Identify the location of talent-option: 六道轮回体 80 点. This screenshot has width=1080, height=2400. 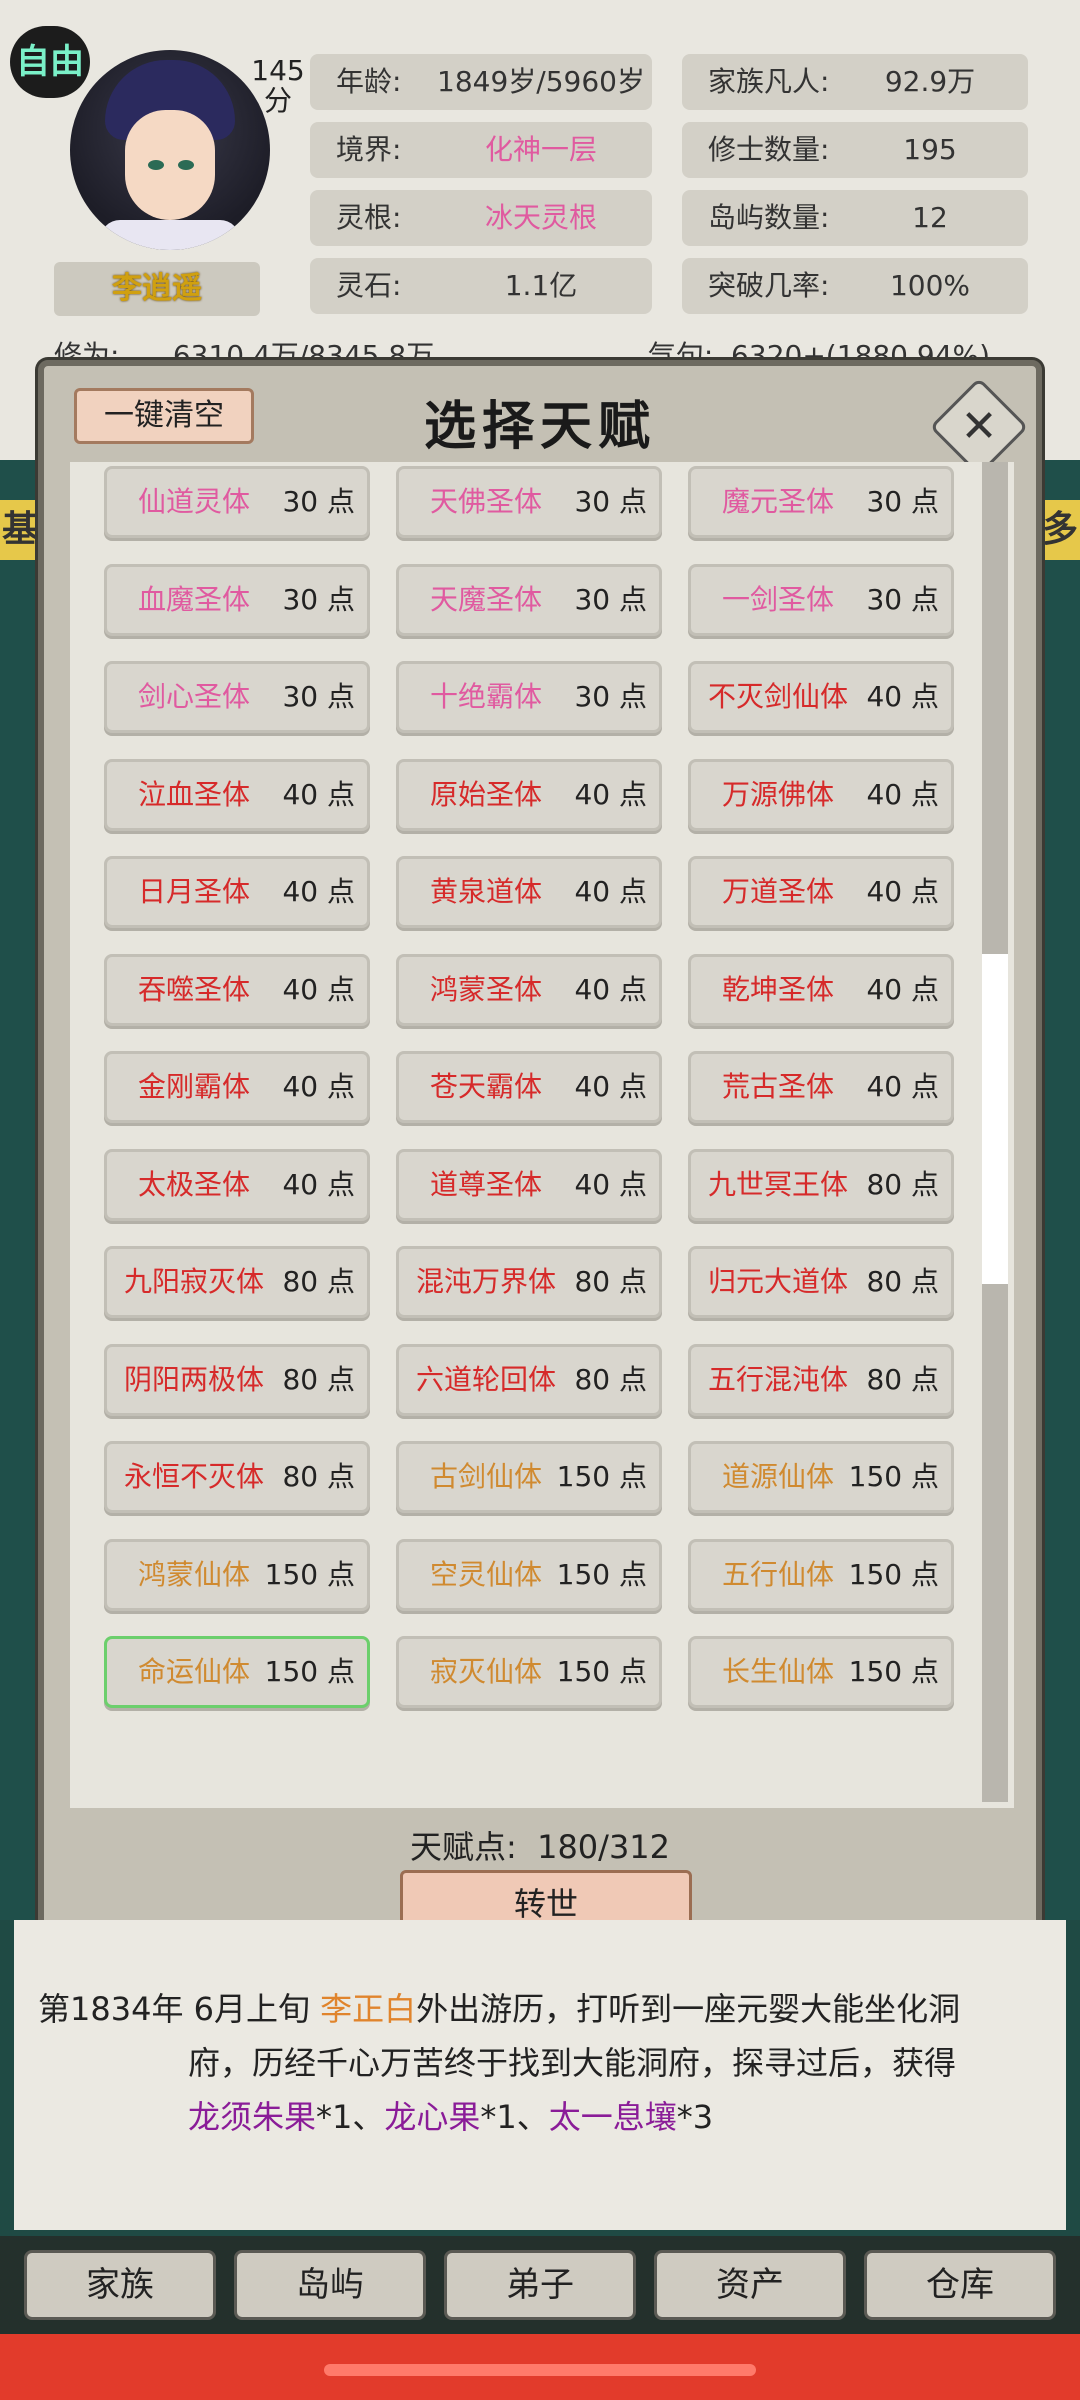
(529, 1379).